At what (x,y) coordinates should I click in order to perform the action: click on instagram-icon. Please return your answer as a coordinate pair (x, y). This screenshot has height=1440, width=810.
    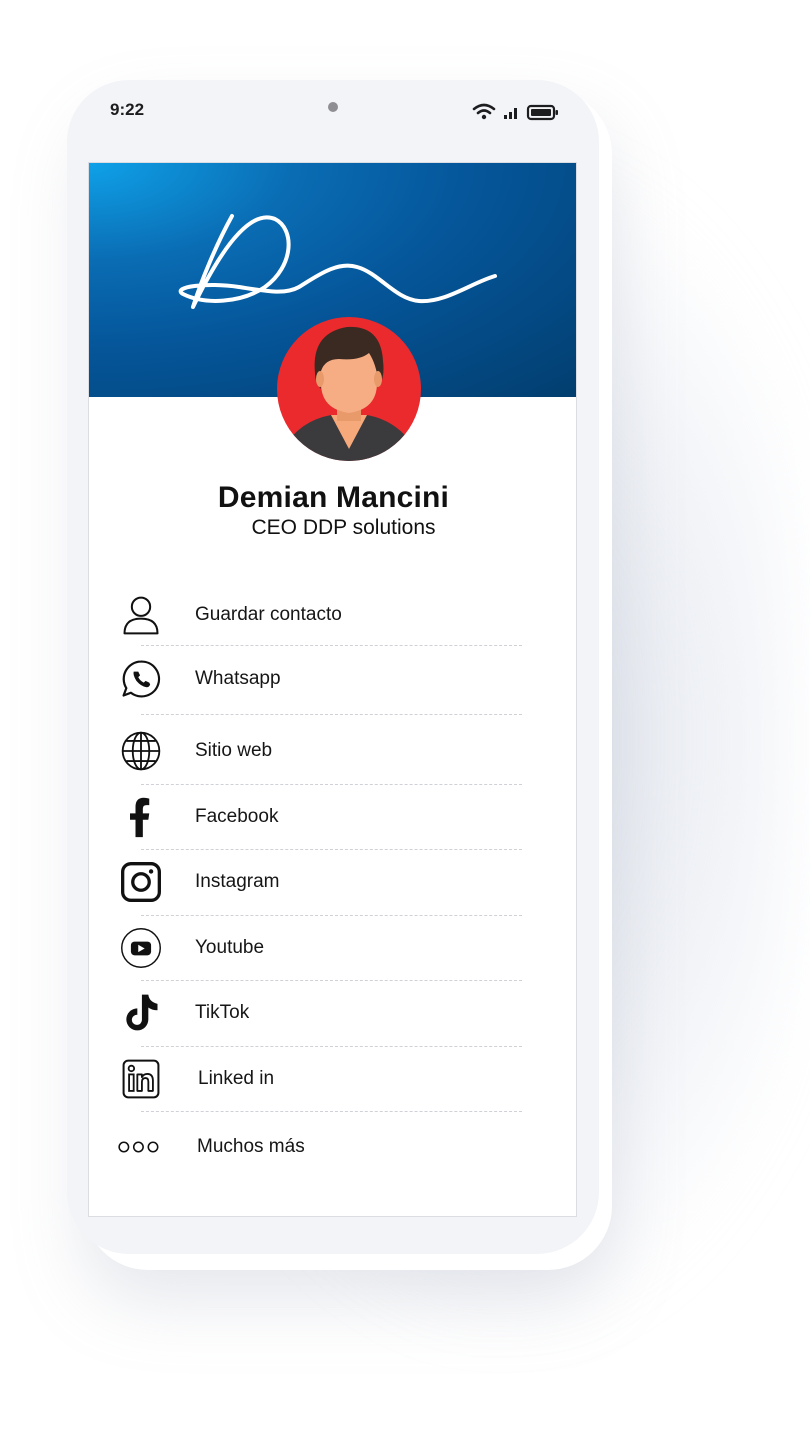
    Looking at the image, I should click on (141, 882).